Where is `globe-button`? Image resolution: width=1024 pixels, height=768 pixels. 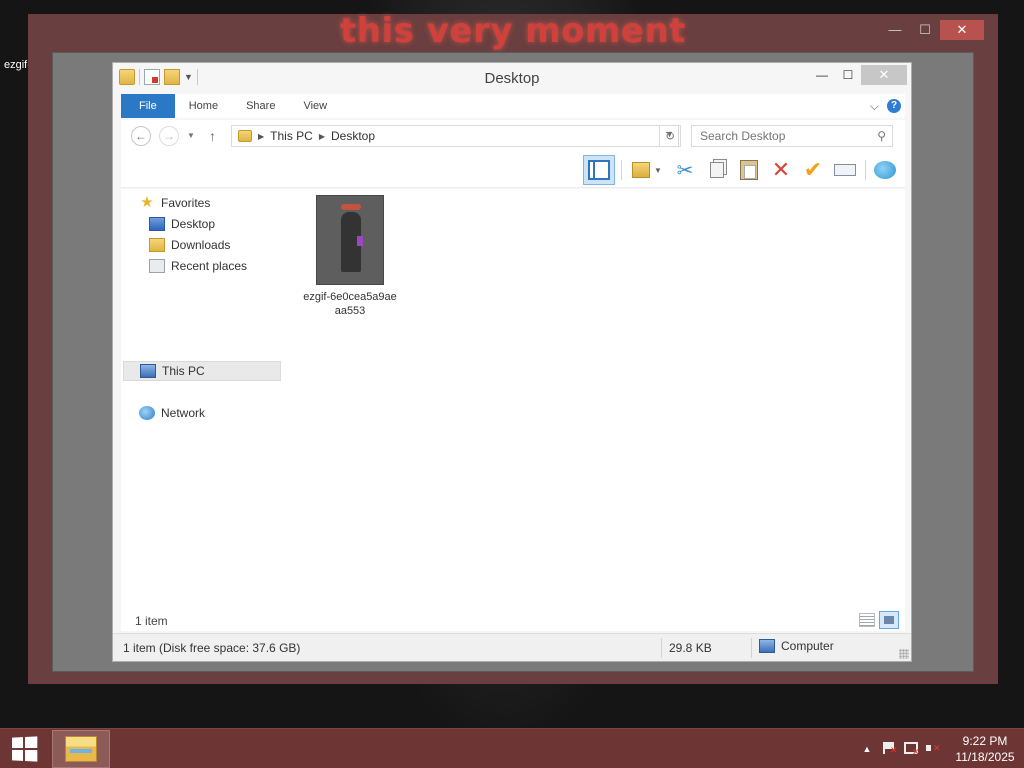
globe-button is located at coordinates (885, 170).